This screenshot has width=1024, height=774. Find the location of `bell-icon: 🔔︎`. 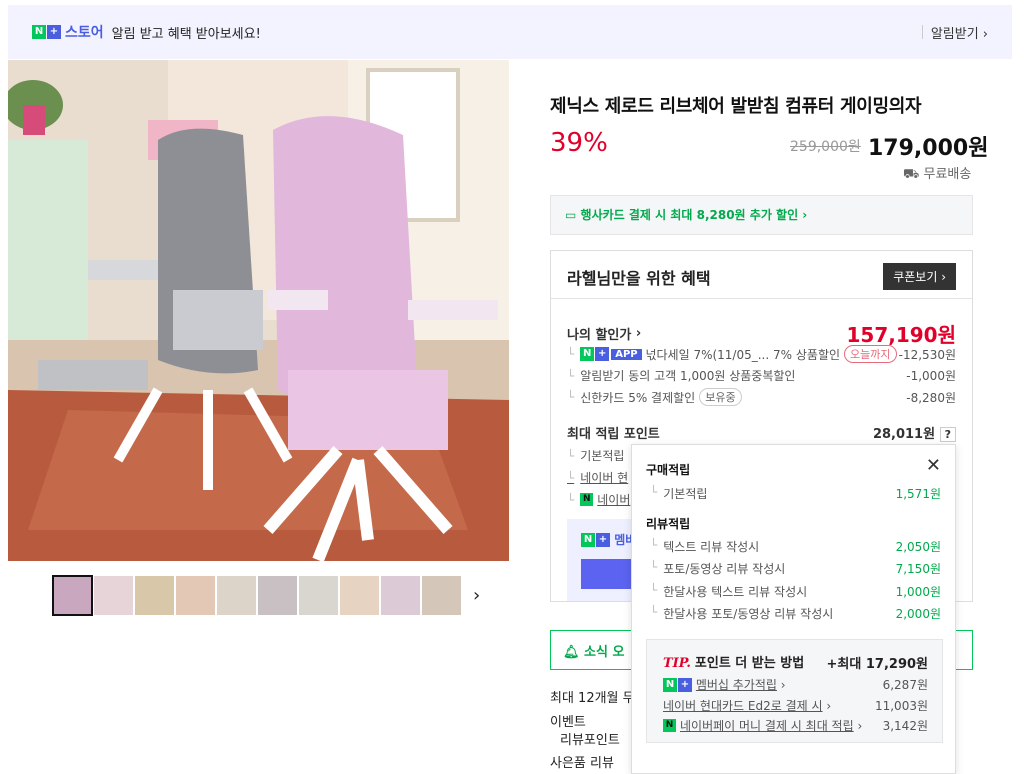

bell-icon: 🔔︎ is located at coordinates (571, 652).